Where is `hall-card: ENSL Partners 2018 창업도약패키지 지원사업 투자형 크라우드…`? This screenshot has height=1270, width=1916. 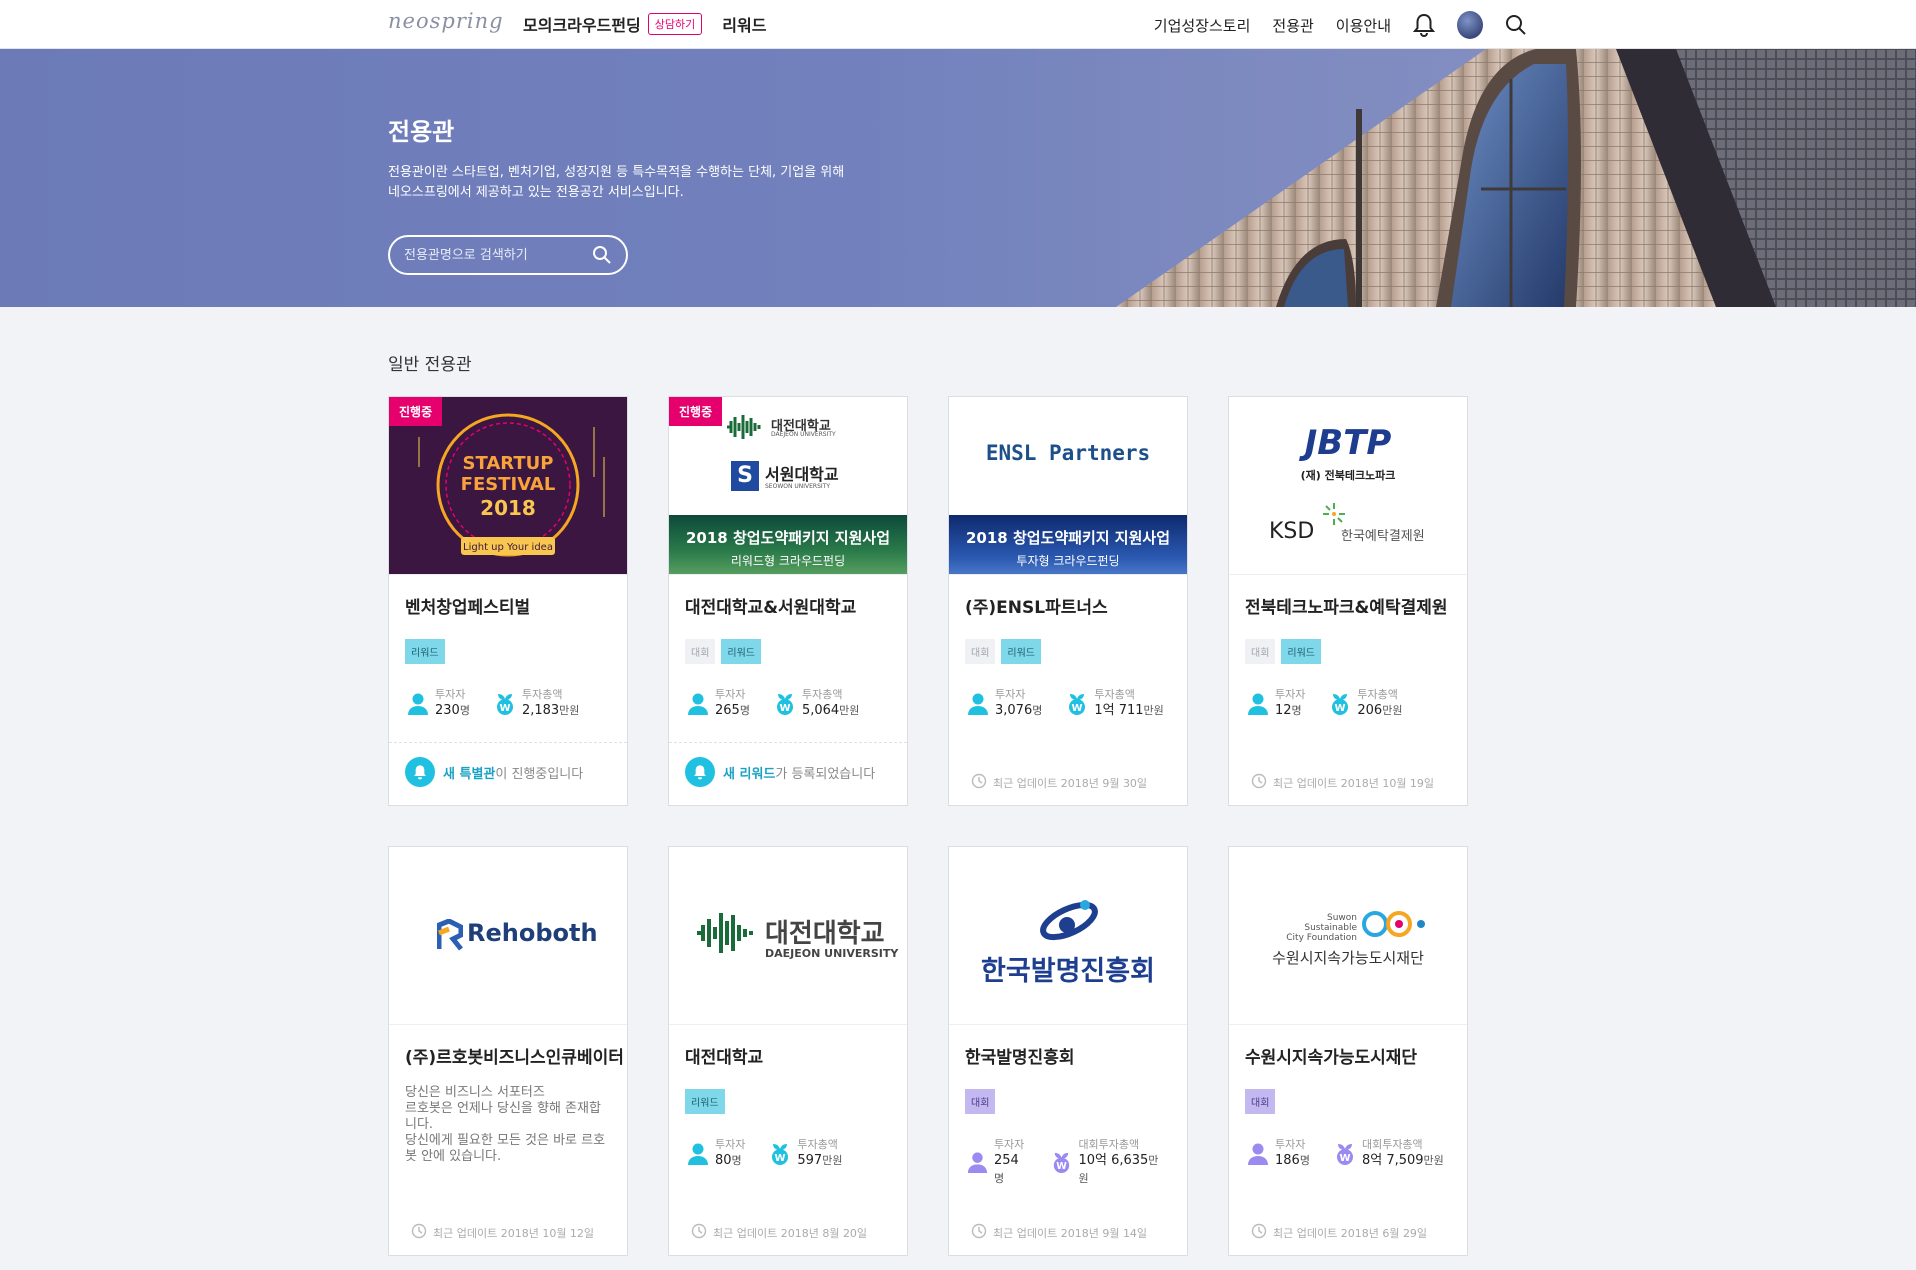
hall-card: ENSL Partners 2018 창업도약패키지 지원사업 투자형 크라우드… is located at coordinates (1068, 601).